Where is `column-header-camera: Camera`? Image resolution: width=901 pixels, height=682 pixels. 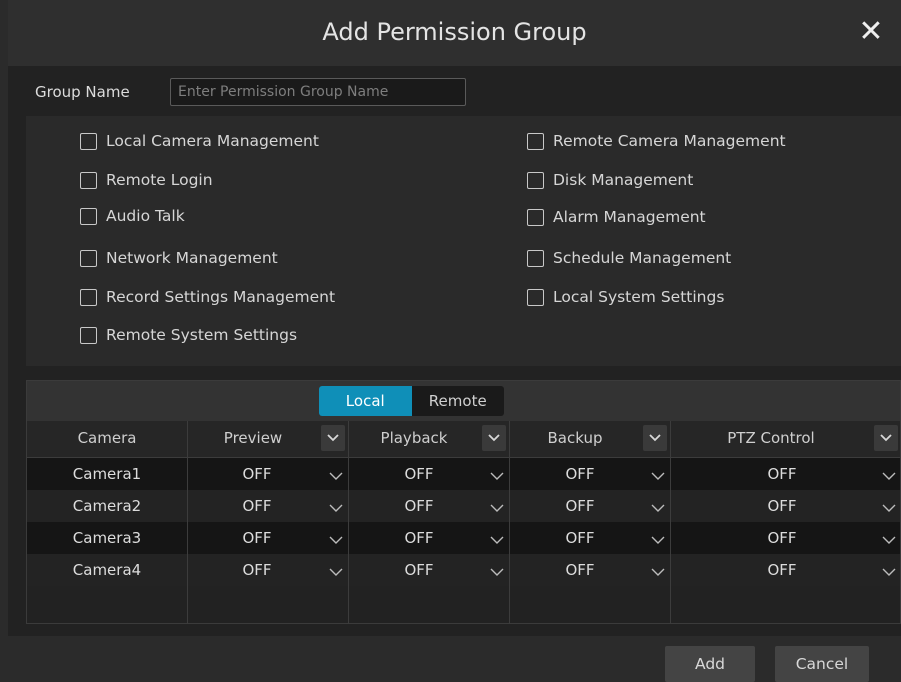
column-header-camera: Camera is located at coordinates (107, 438).